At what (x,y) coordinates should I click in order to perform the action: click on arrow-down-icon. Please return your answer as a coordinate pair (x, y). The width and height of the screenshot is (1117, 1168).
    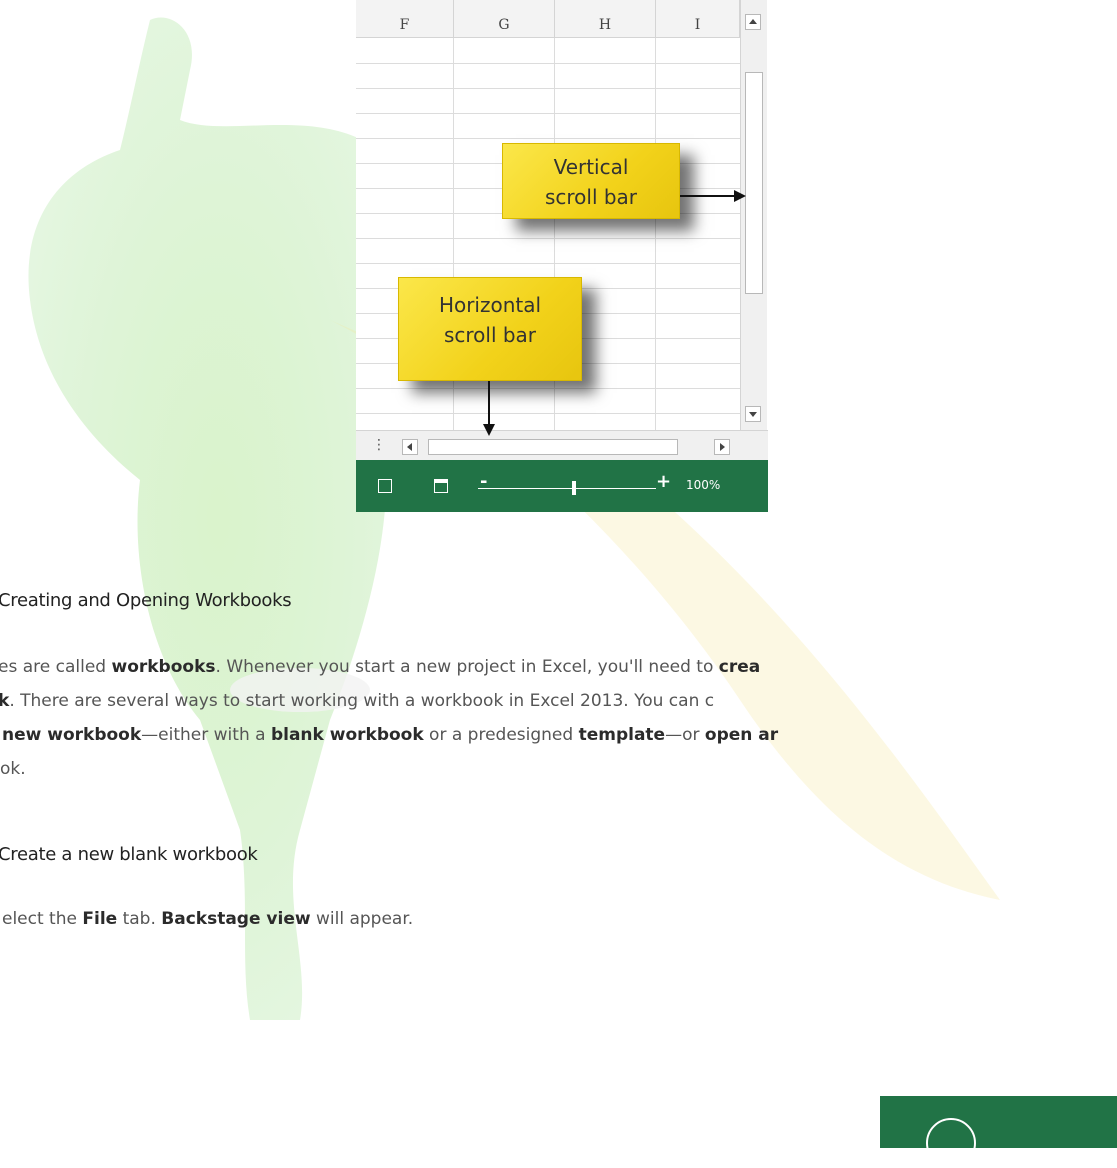
    Looking at the image, I should click on (753, 414).